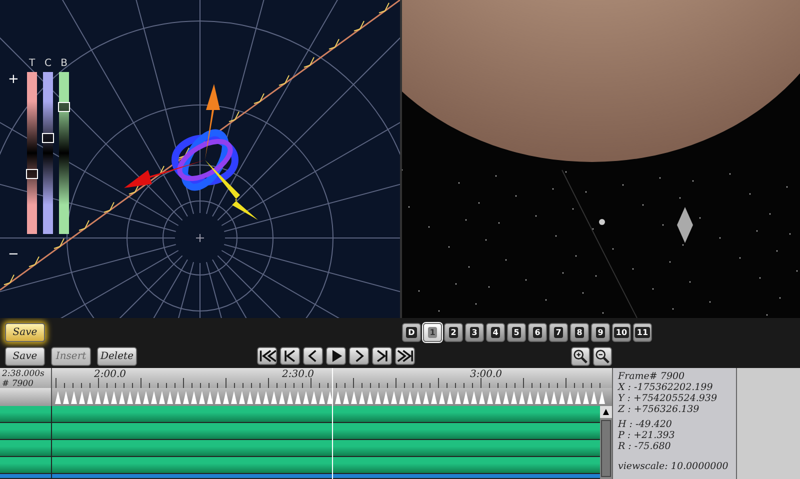  Describe the element at coordinates (537, 332) in the screenshot. I see `camera-button: 6` at that location.